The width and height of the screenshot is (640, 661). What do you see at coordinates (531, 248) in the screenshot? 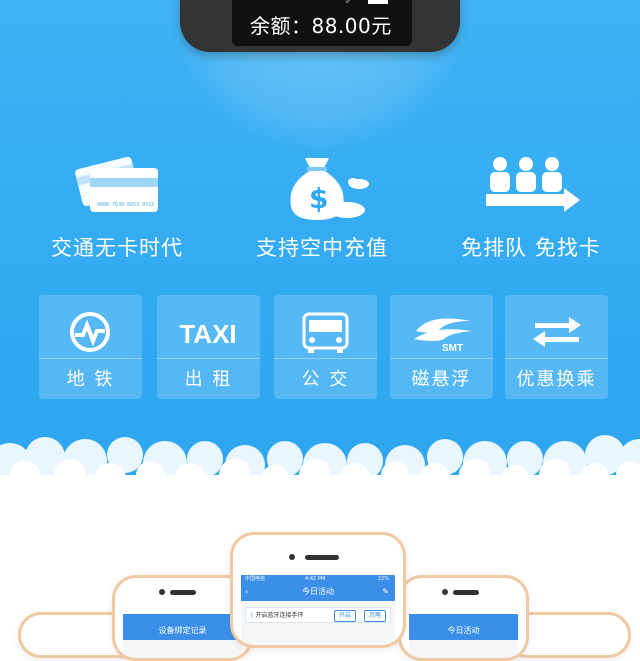
I see `feature-label: 免排队 免找卡` at bounding box center [531, 248].